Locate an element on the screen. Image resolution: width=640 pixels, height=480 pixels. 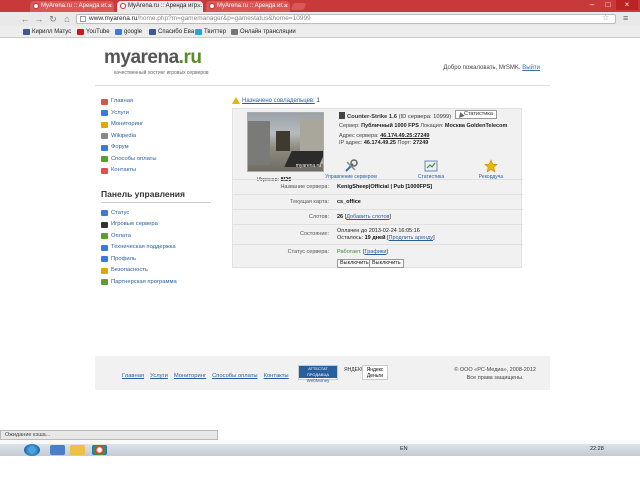
add-slots-link: Добавить слотов is located at coordinates (367, 217).